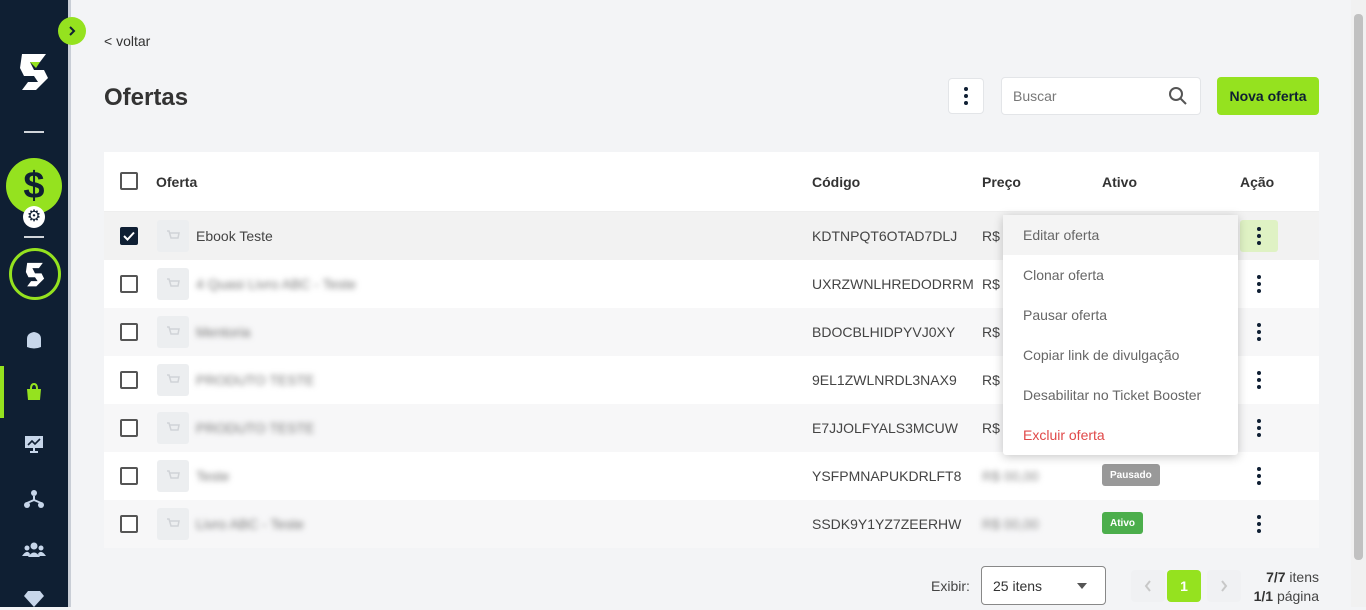 The width and height of the screenshot is (1366, 610). What do you see at coordinates (1119, 182) in the screenshot?
I see `header-active: Ativo` at bounding box center [1119, 182].